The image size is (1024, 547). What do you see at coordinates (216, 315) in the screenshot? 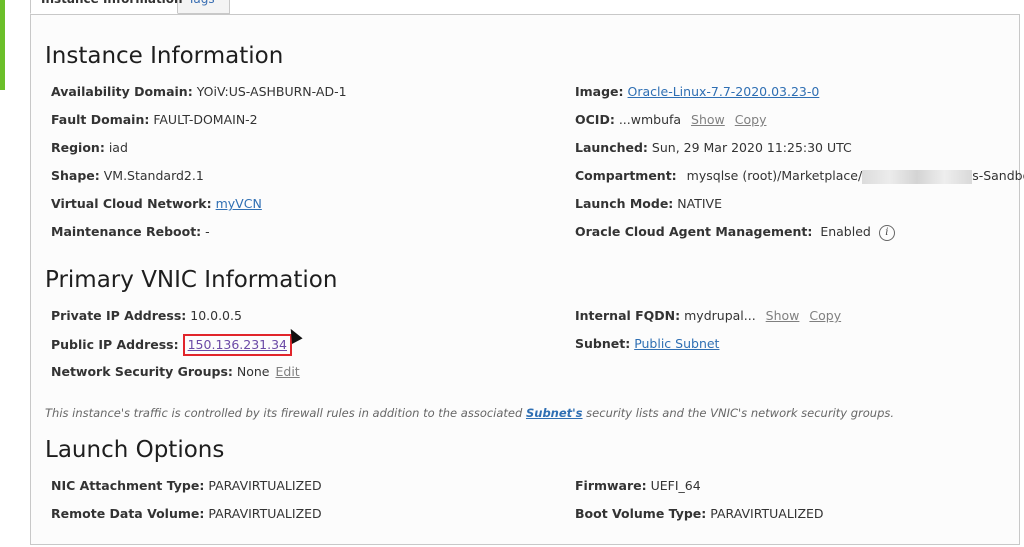
I see `private-ip-value: 10.0.0.5` at bounding box center [216, 315].